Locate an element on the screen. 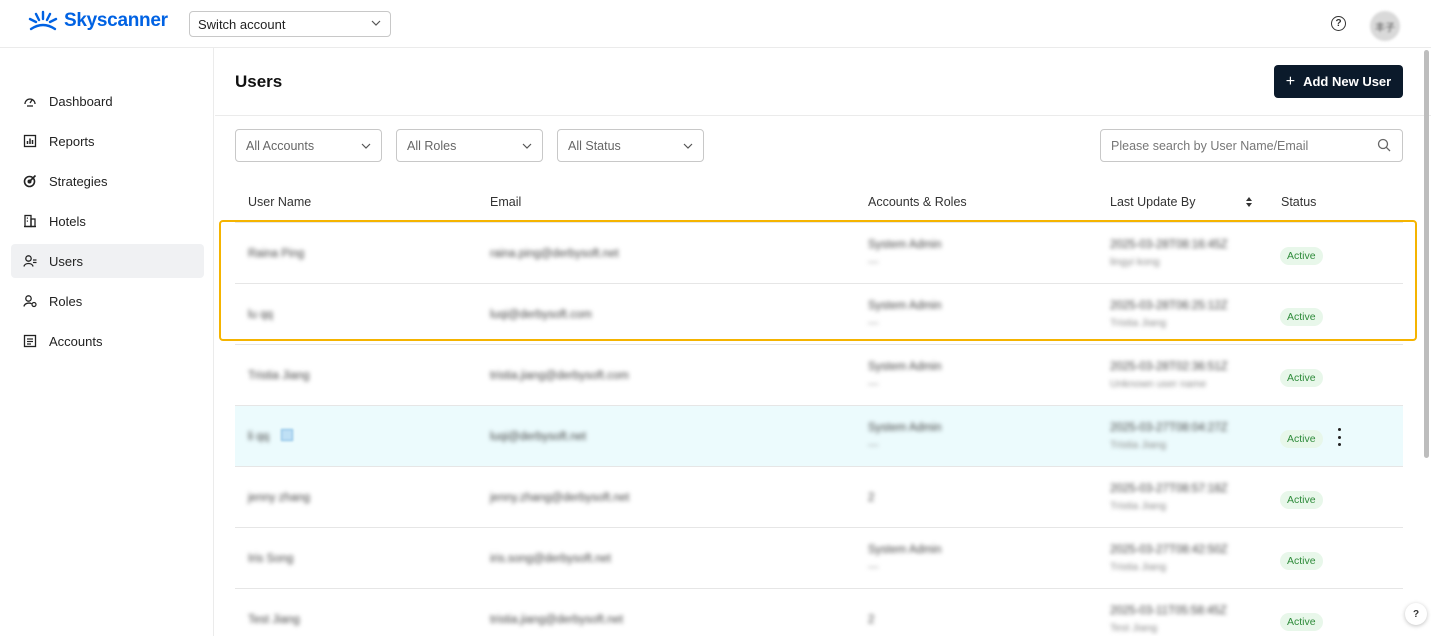 This screenshot has width=1431, height=636. search-input is located at coordinates (1251, 145).